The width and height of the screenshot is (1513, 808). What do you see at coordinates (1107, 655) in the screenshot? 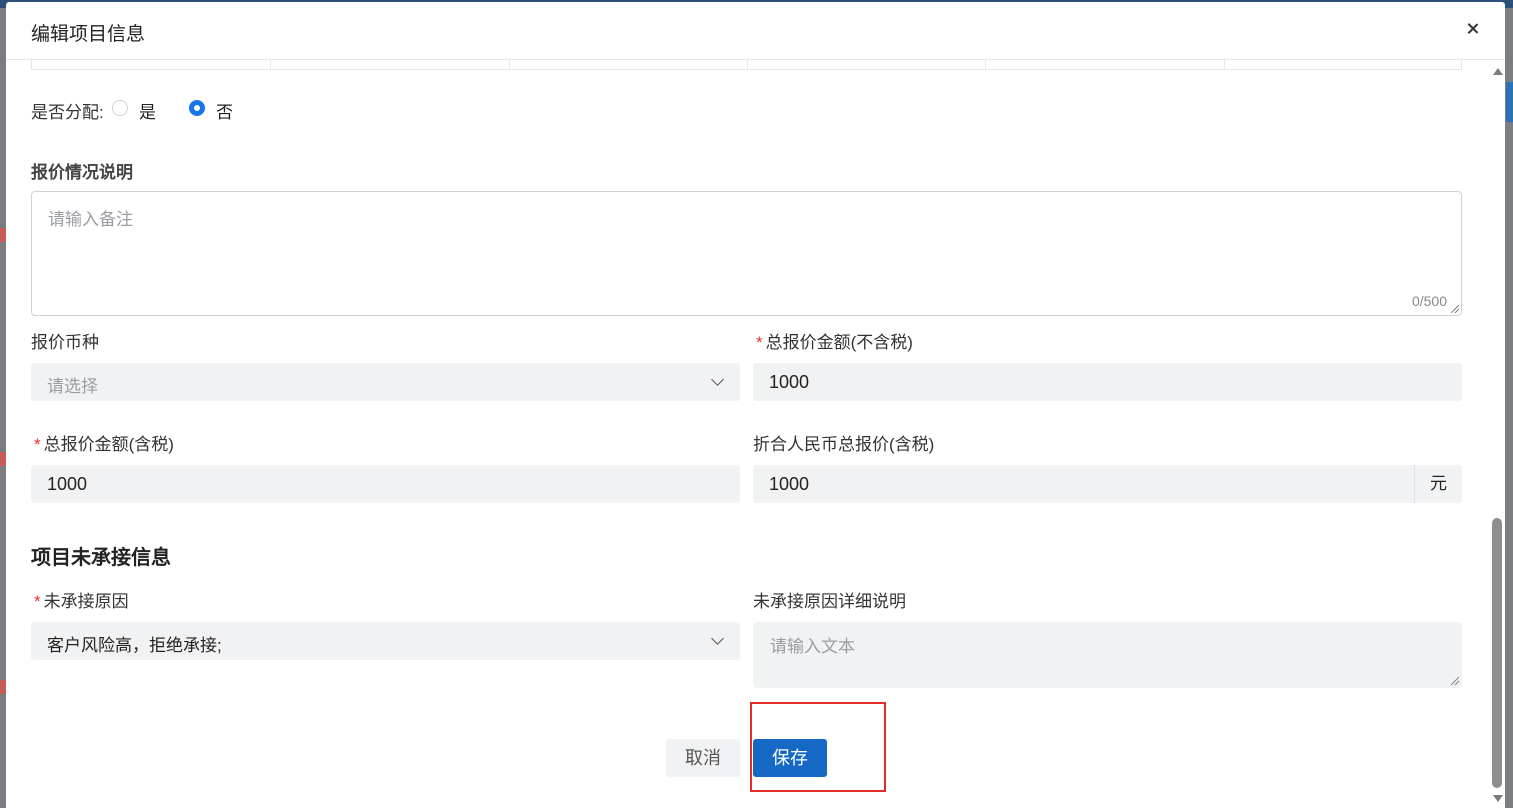
I see `reason-detail-textarea: 请输入文本` at bounding box center [1107, 655].